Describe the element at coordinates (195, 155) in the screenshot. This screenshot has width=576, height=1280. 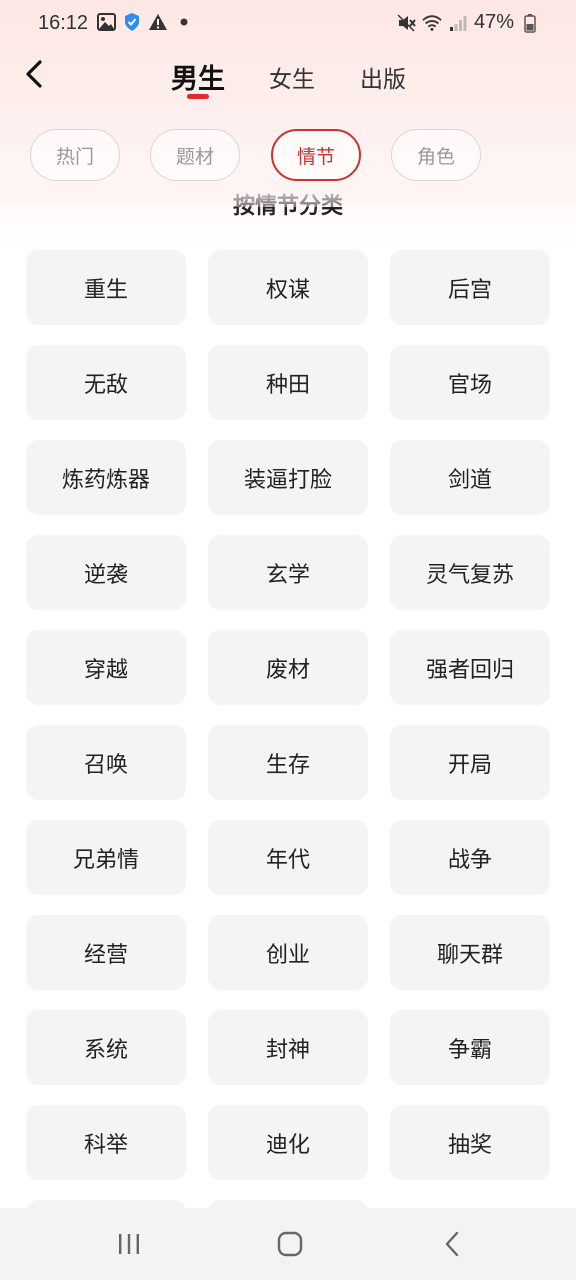
I see `filter-chip-theme: 题材` at that location.